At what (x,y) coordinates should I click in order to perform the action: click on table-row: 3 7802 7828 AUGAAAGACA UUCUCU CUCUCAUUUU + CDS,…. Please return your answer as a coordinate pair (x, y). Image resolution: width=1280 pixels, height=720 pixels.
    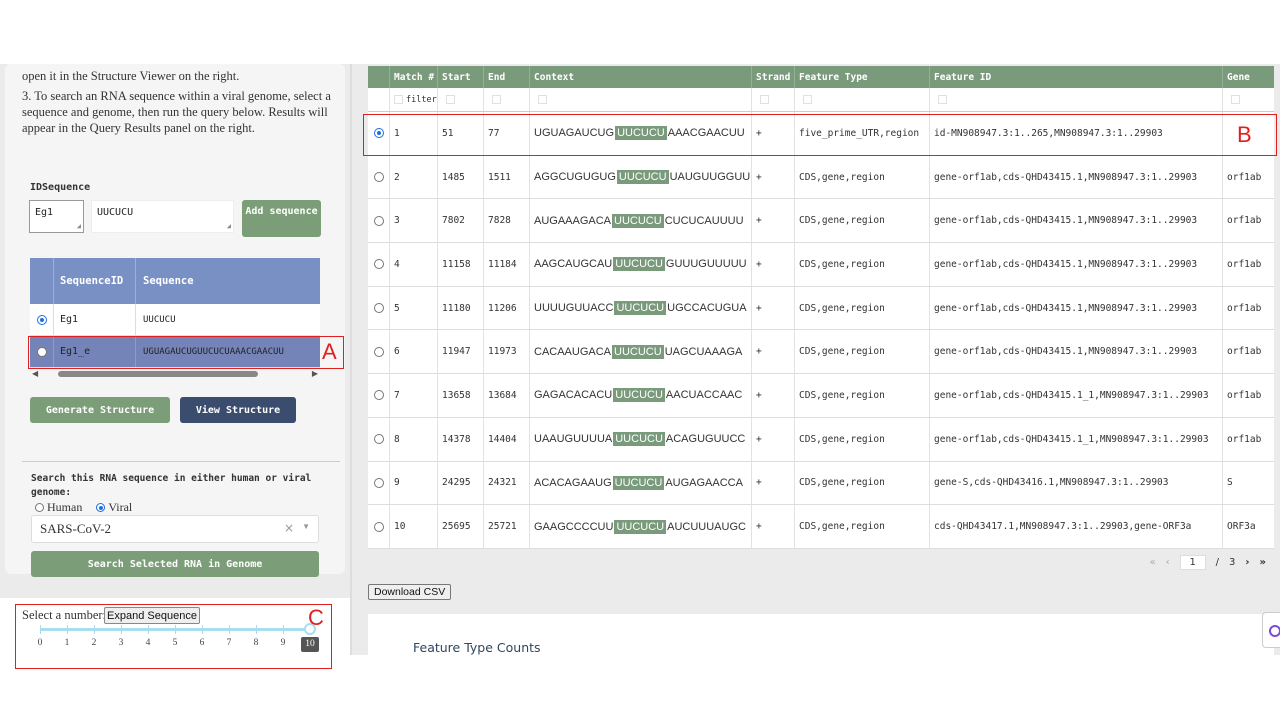
    Looking at the image, I should click on (821, 221).